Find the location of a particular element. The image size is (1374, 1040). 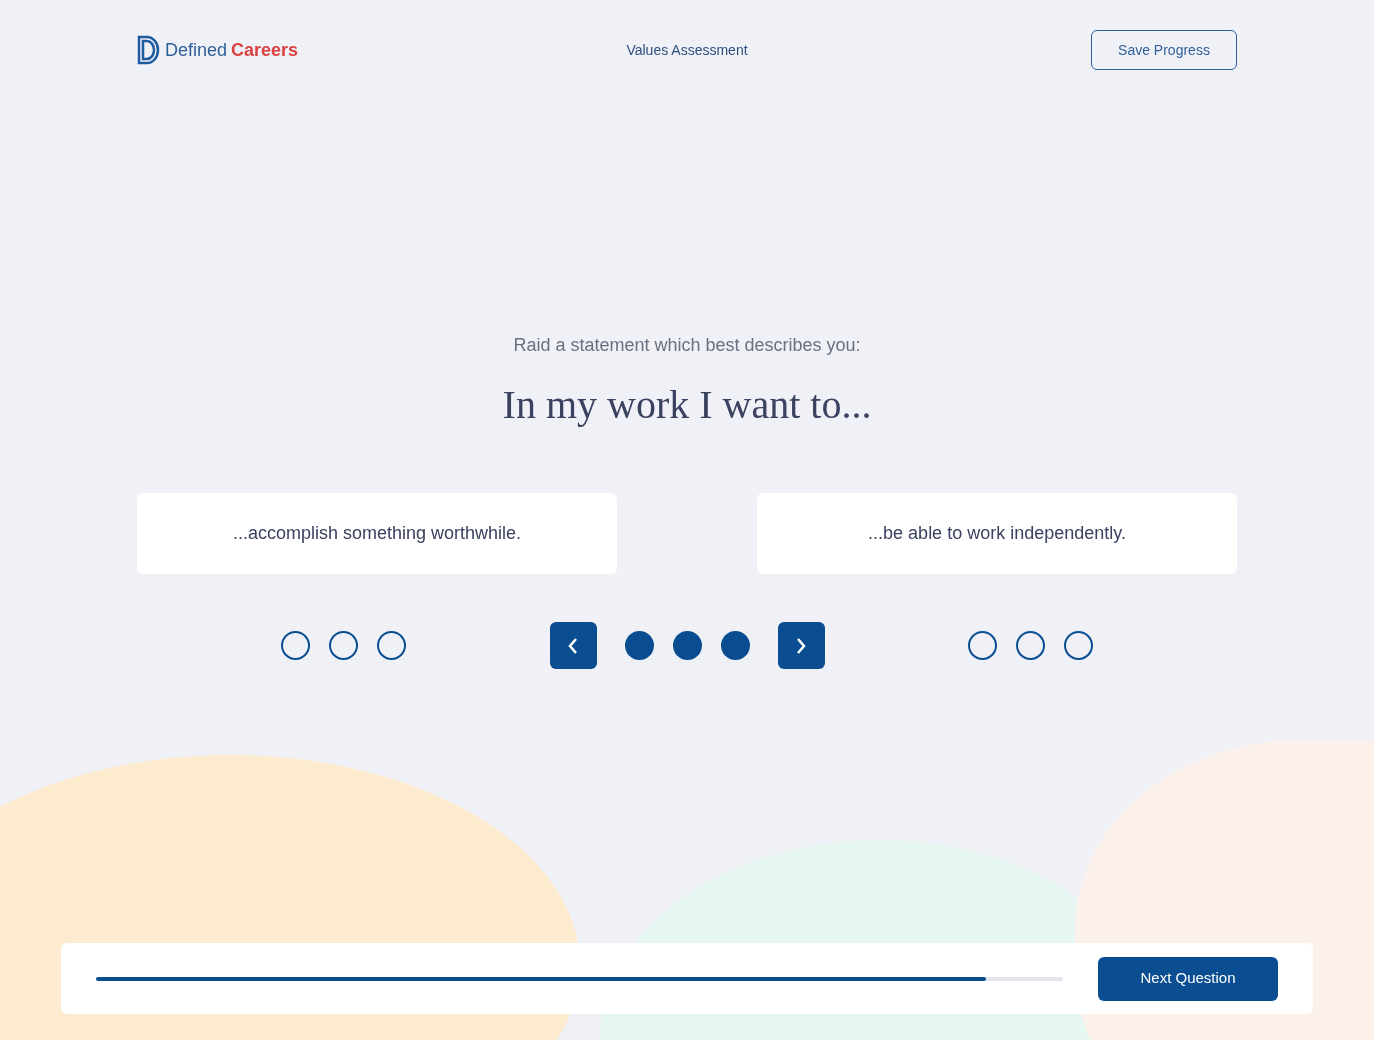

page-title: Values Assessment is located at coordinates (687, 50).